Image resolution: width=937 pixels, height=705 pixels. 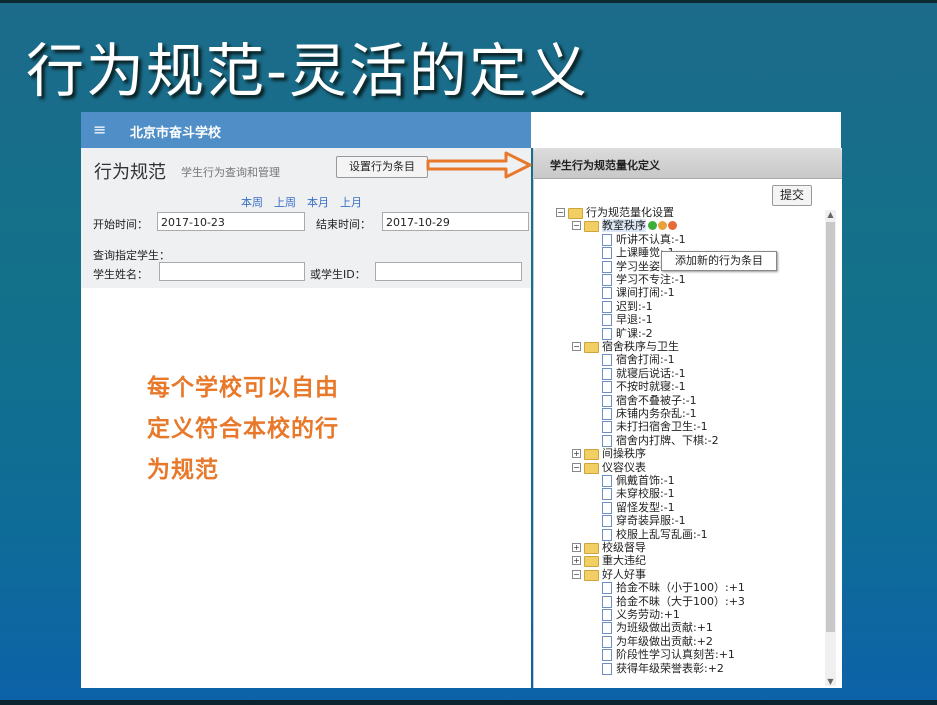 What do you see at coordinates (231, 221) in the screenshot?
I see `start-time-input: 2017-10-23` at bounding box center [231, 221].